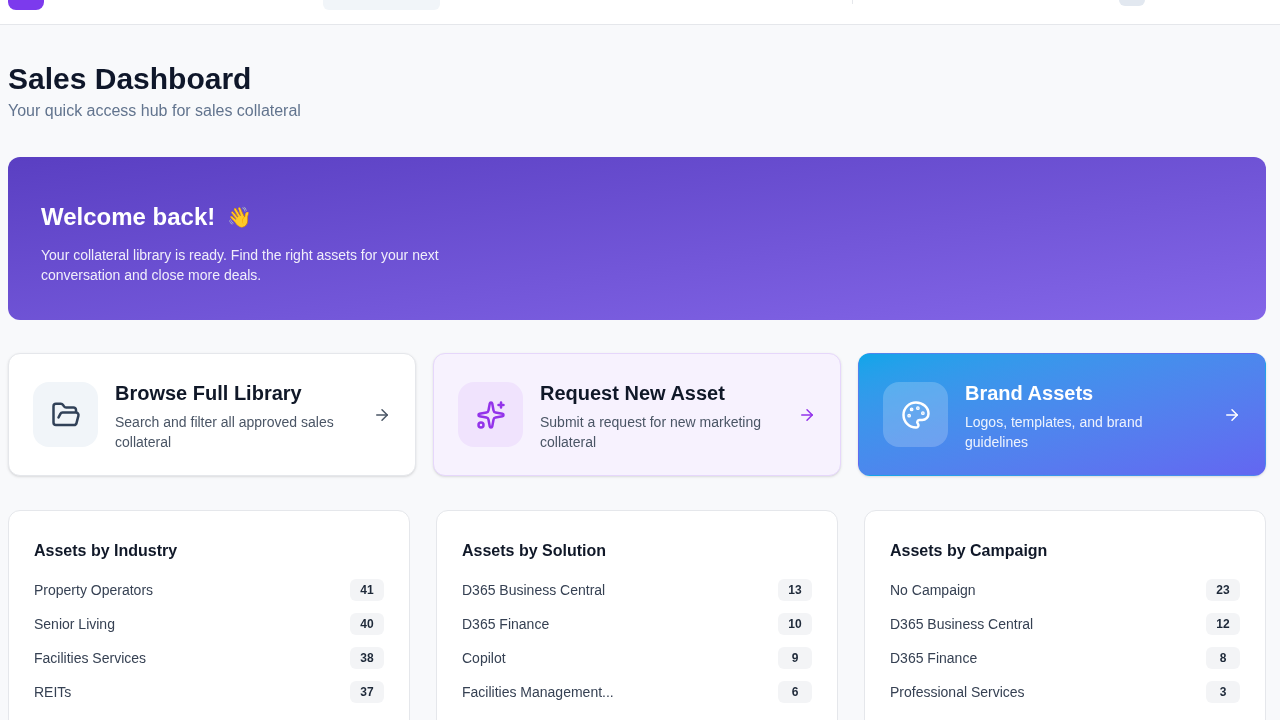  Describe the element at coordinates (969, 551) in the screenshot. I see `panel-title: Assets by Campaign` at that location.